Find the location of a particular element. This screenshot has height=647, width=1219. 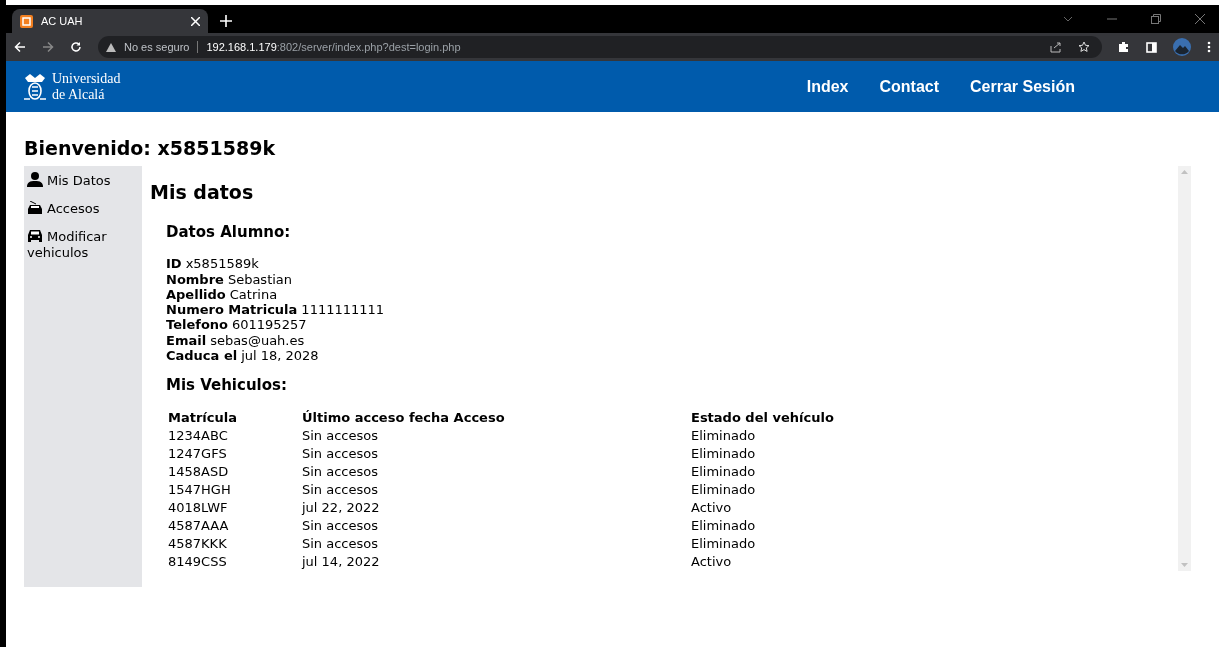

field-label: Apellido is located at coordinates (196, 294).